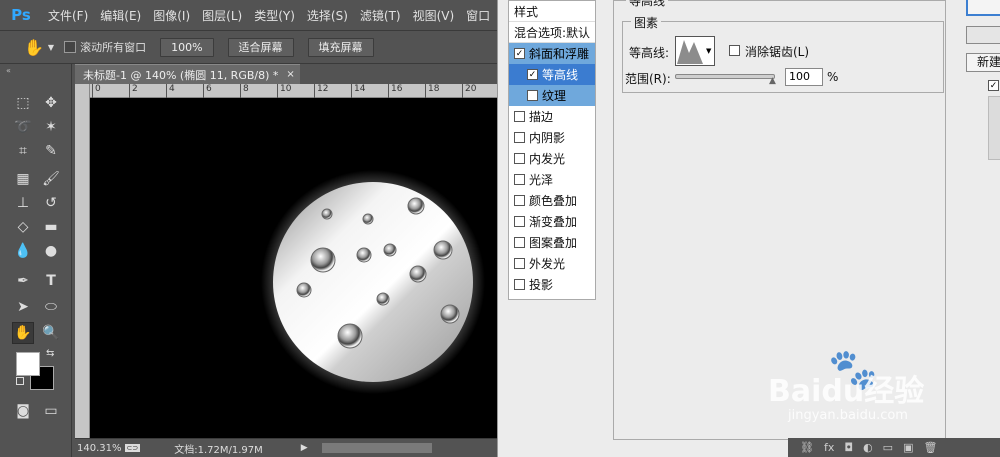  Describe the element at coordinates (983, 35) in the screenshot. I see `cancel-button` at that location.